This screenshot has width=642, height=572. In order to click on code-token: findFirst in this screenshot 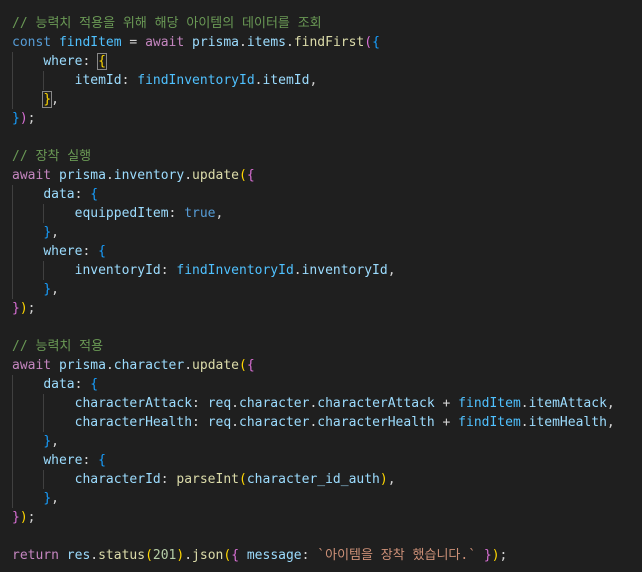, I will do `click(329, 42)`.